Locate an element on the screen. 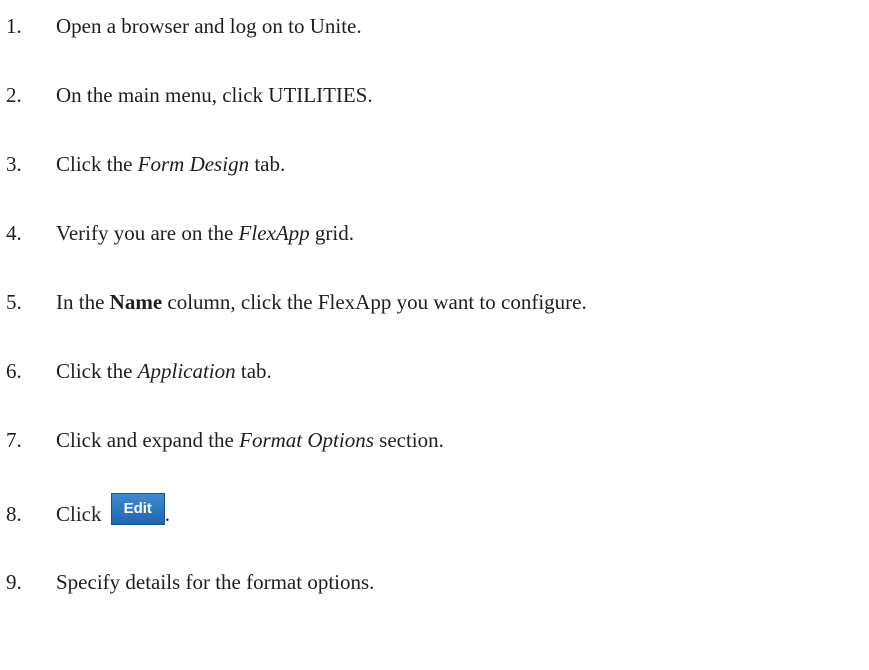 The image size is (869, 670). tab-name-form-design: Form Design is located at coordinates (193, 164).